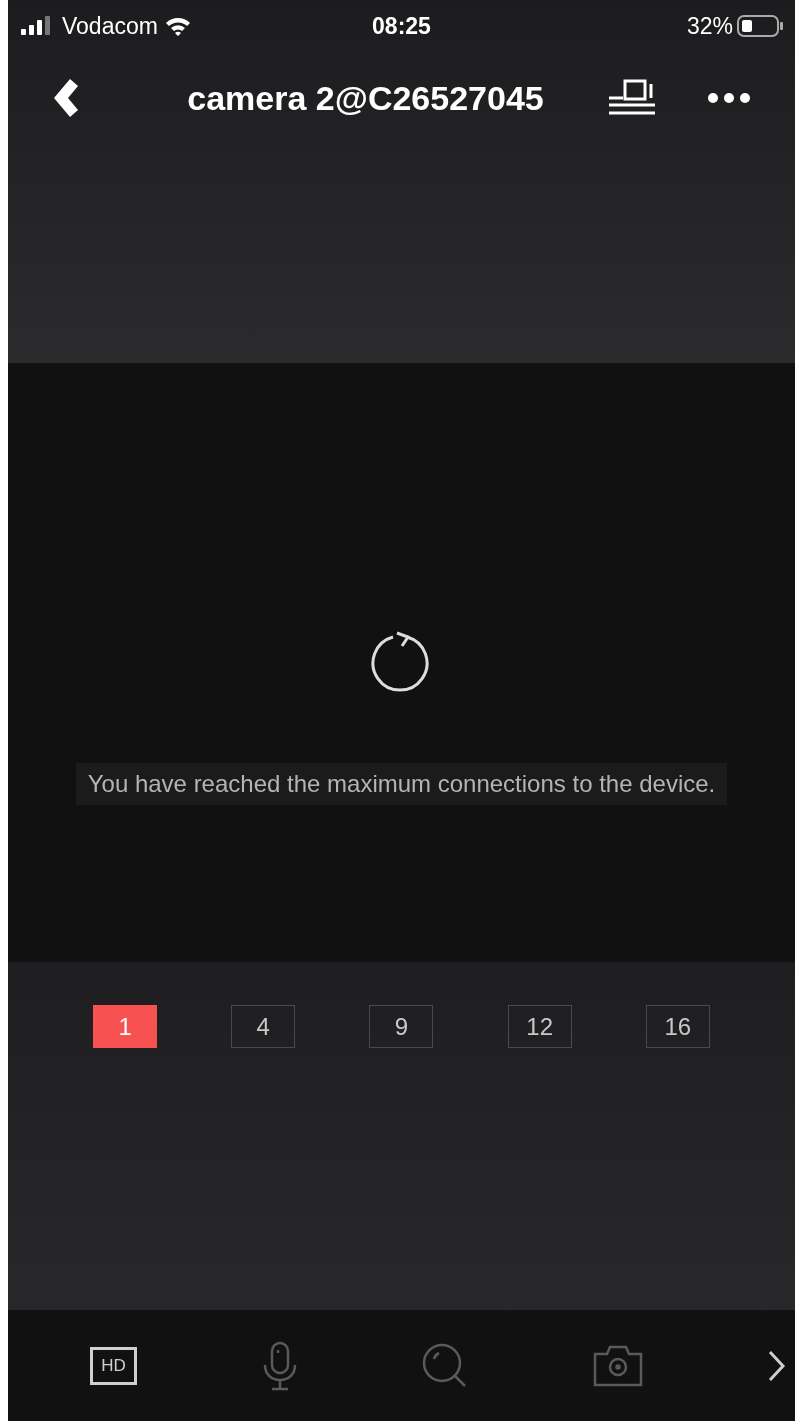  I want to click on battery-icon, so click(760, 26).